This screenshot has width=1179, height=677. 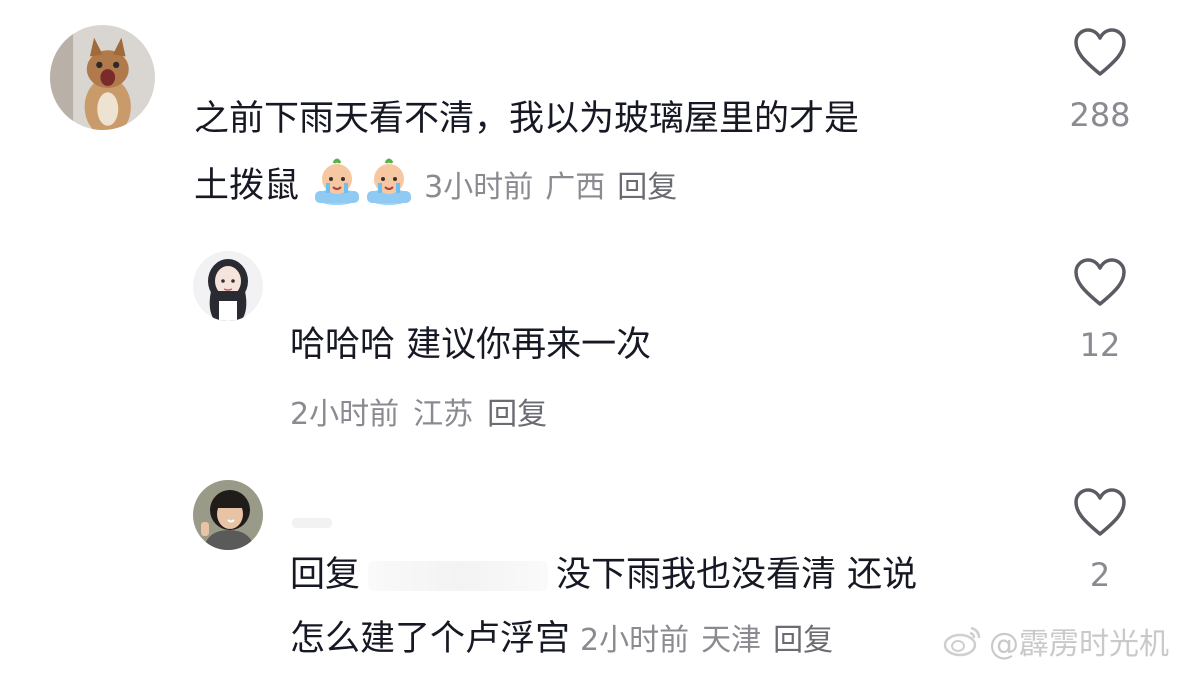 I want to click on comment-meta: 3小时前 广西 回复, so click(x=556, y=187).